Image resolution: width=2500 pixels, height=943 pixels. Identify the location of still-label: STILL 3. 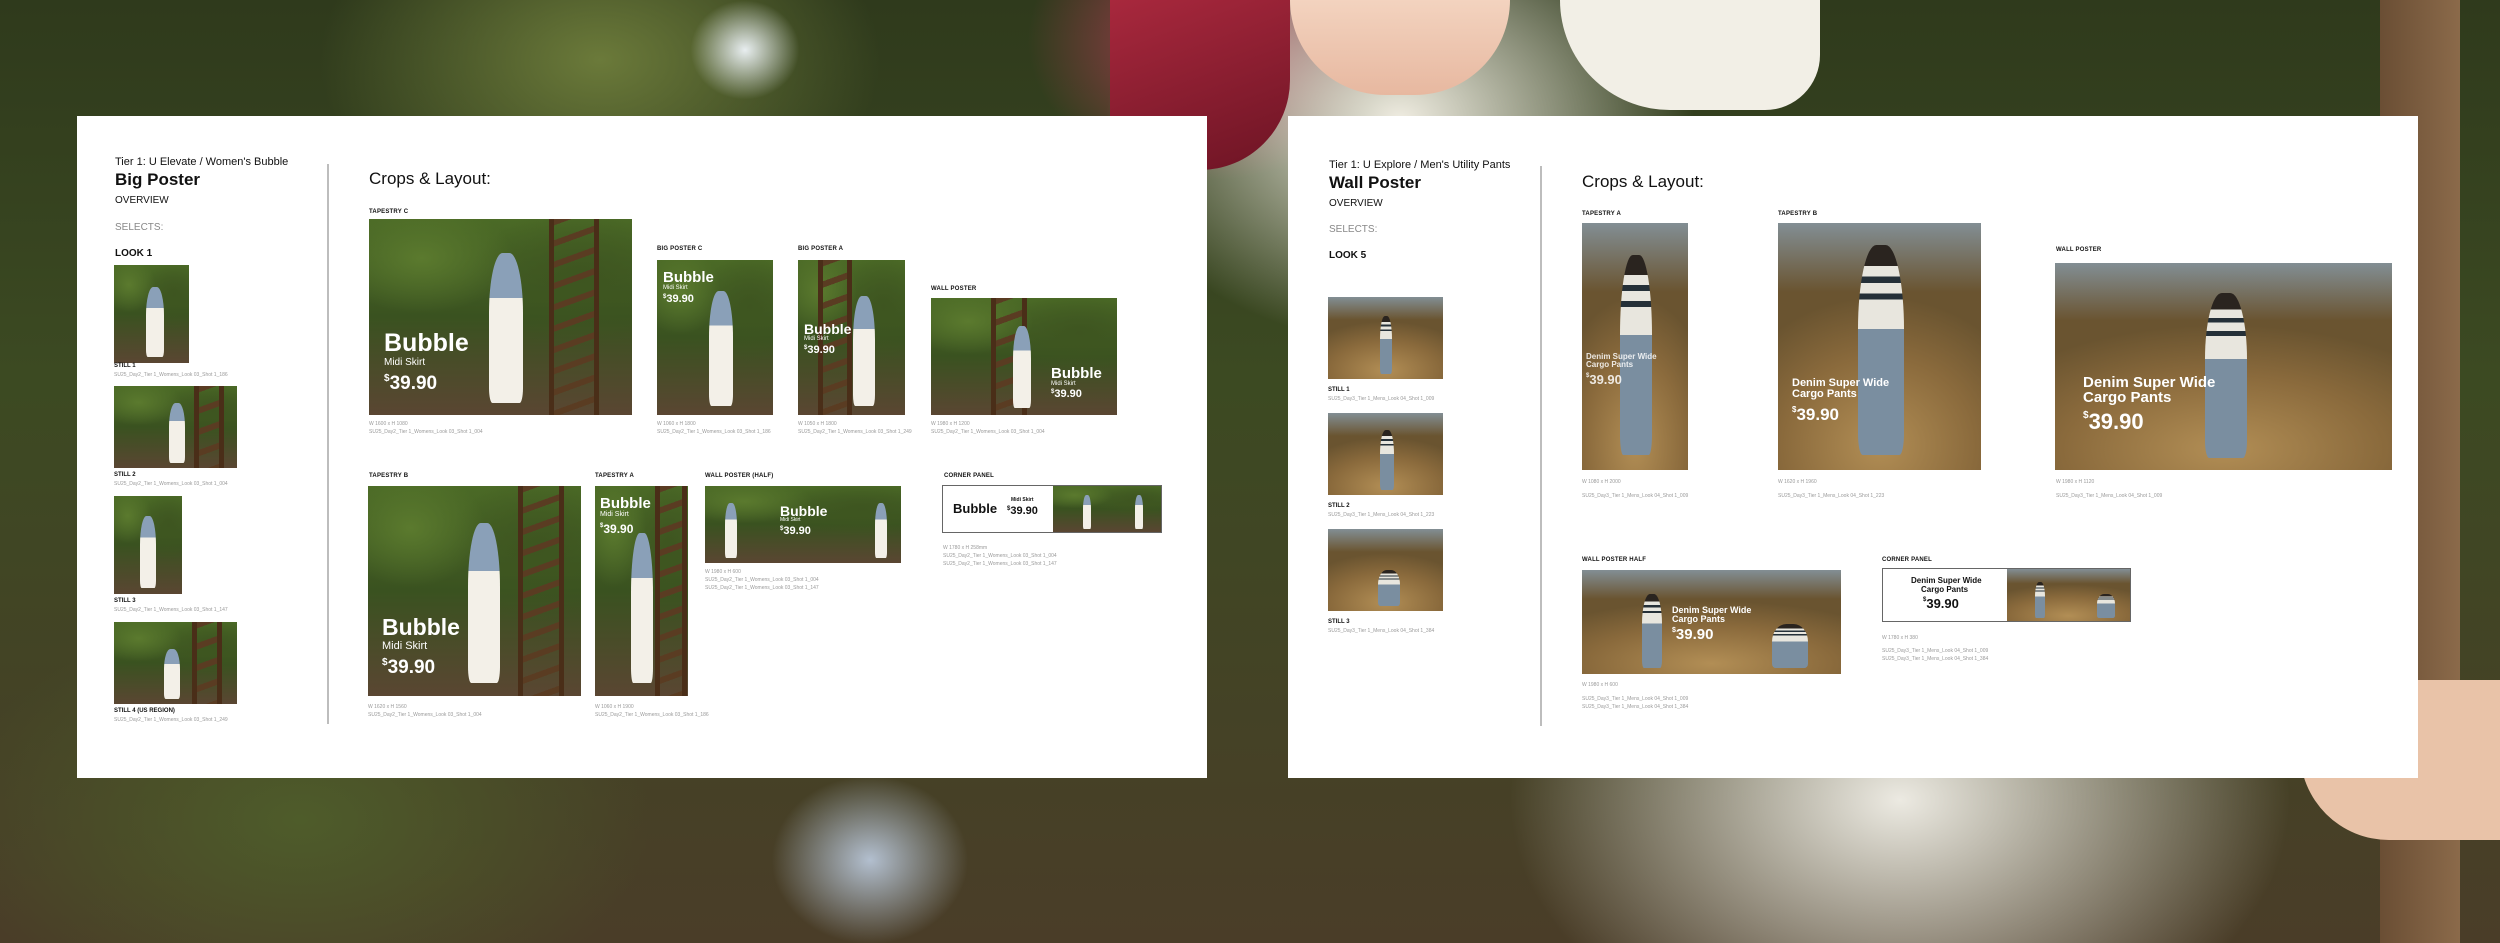
(125, 601).